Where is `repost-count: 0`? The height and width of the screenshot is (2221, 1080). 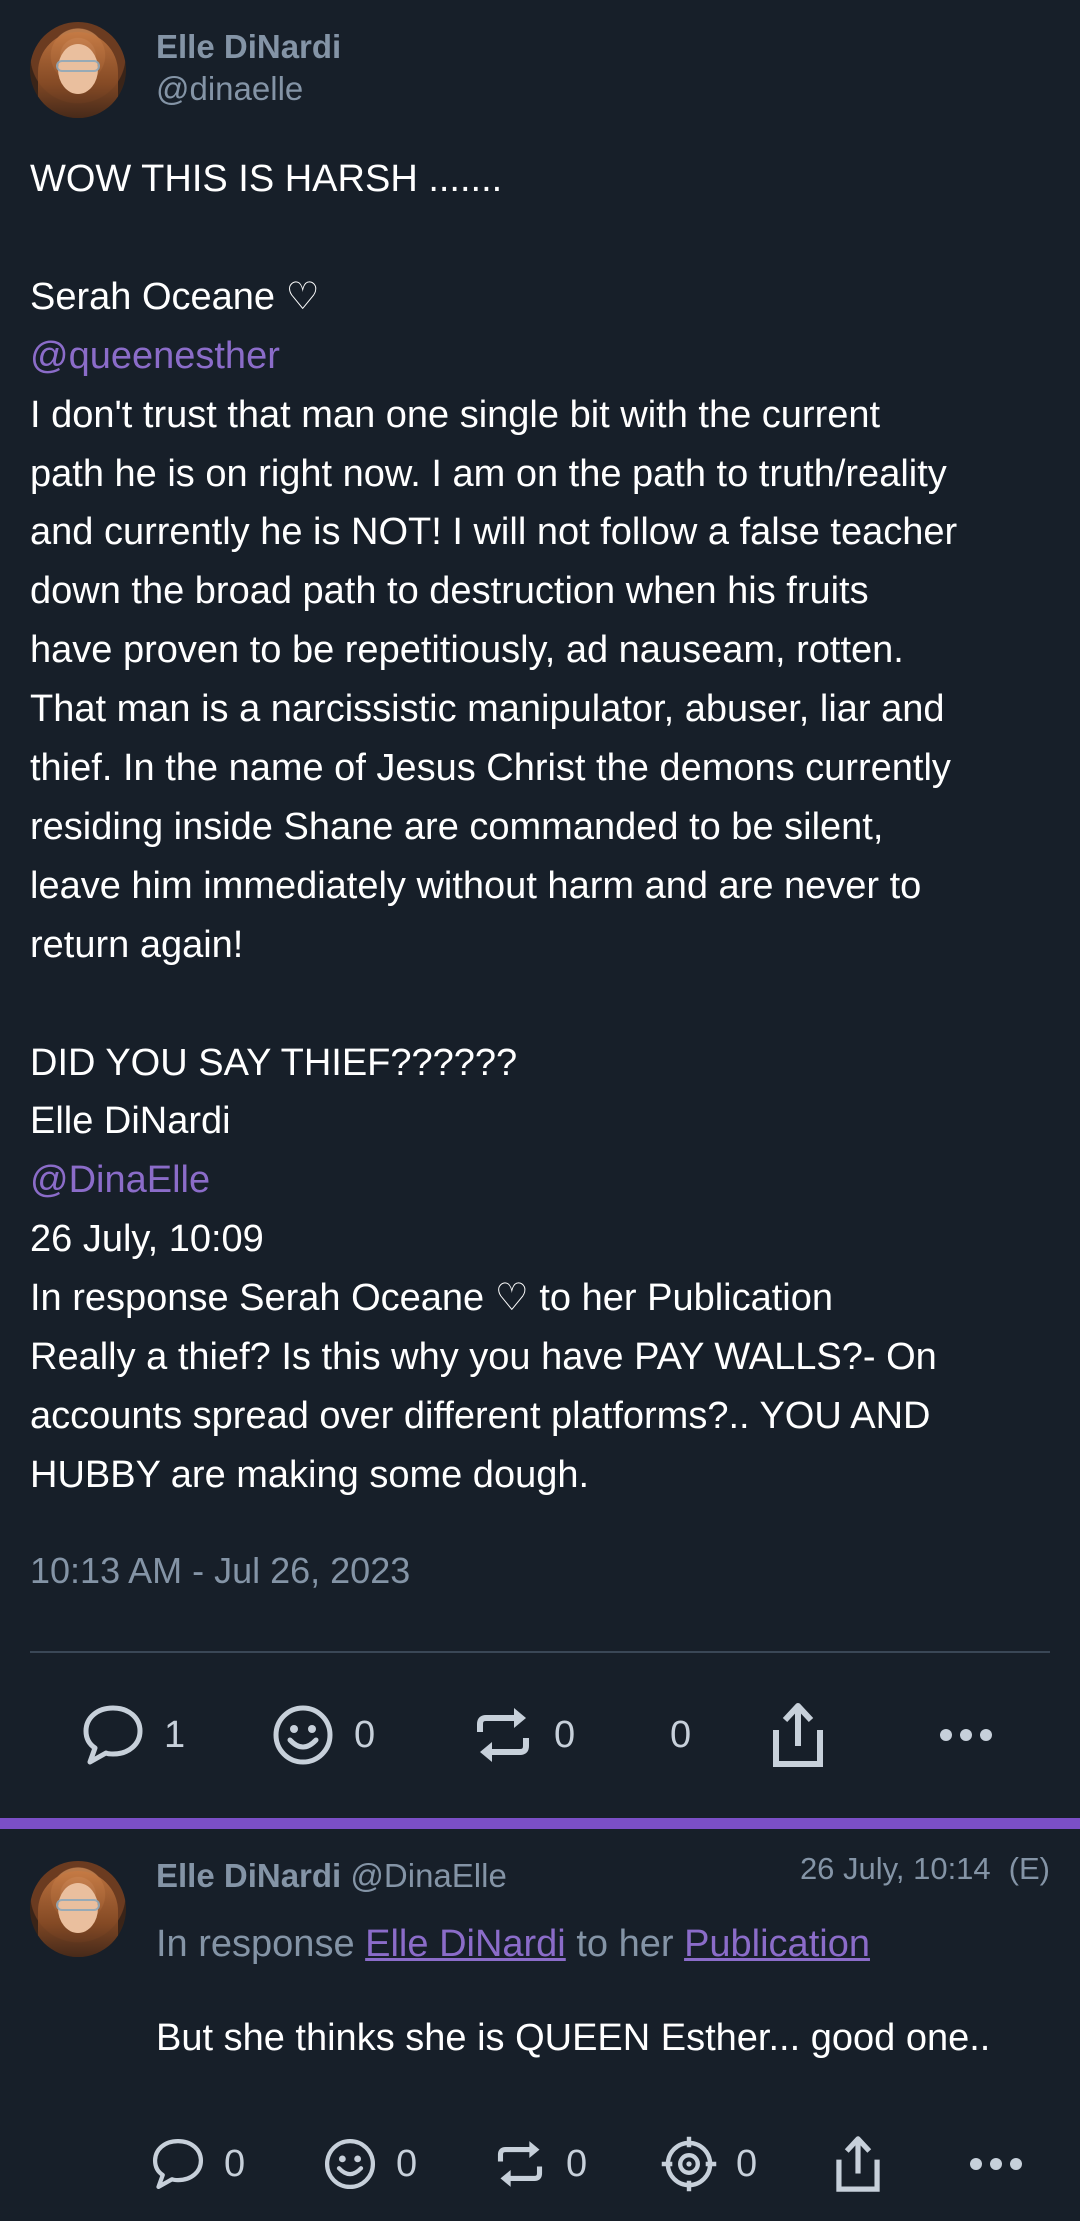 repost-count: 0 is located at coordinates (565, 1734).